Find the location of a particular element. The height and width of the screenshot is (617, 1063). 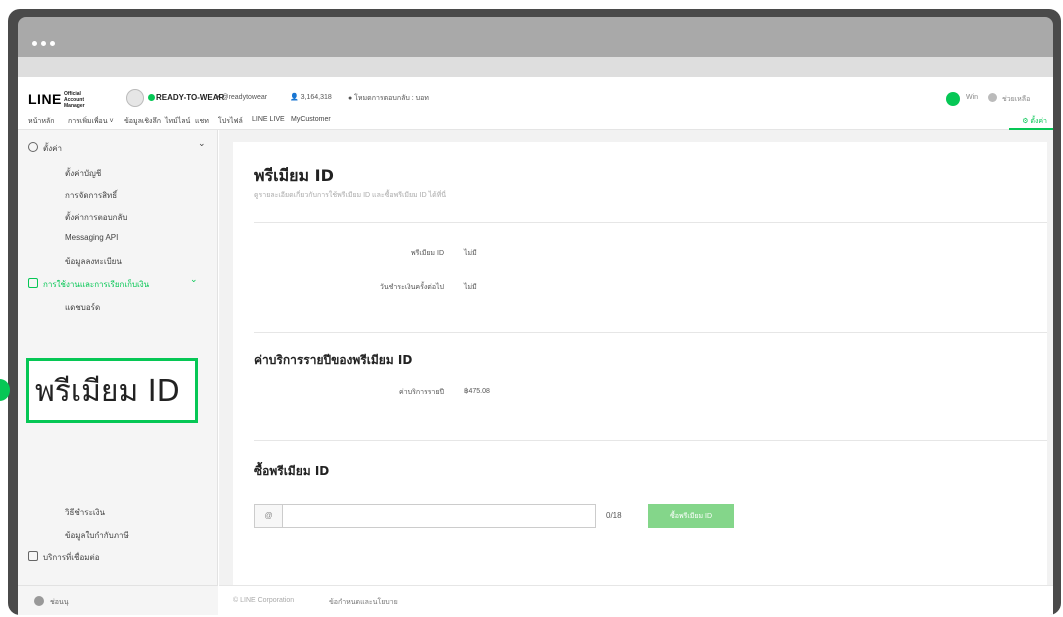

chat-mode-status: ● โหมดการตอบกลับ : บอท is located at coordinates (388, 98).